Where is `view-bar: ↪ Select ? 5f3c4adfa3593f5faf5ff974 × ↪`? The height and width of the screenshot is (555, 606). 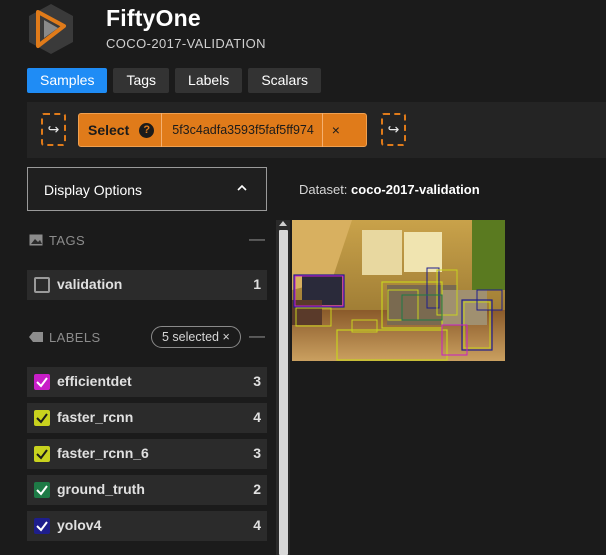
view-bar: ↪ Select ? 5f3c4adfa3593f5faf5ff974 × ↪ is located at coordinates (316, 130).